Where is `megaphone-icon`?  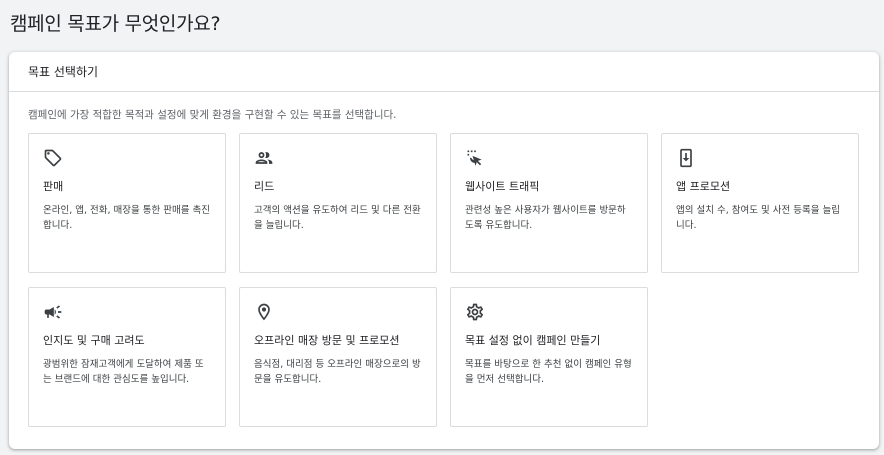 megaphone-icon is located at coordinates (53, 312).